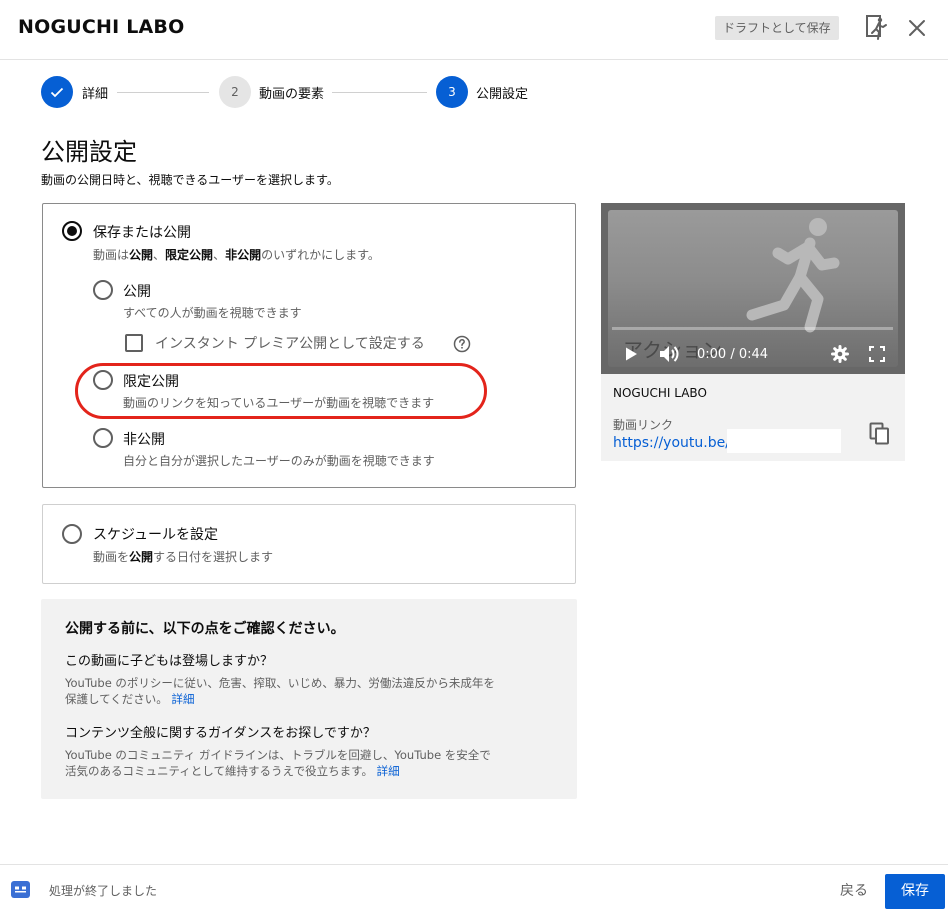  I want to click on save-or-publish-title: 保存または公開, so click(142, 233).